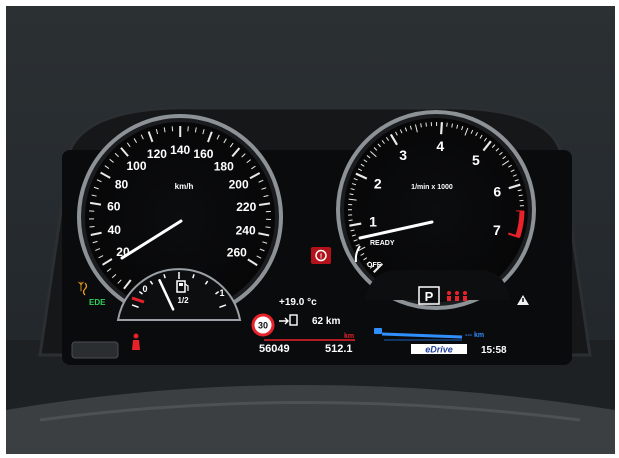 The image size is (619, 458). I want to click on speedometer-tick-label: 40, so click(115, 230).